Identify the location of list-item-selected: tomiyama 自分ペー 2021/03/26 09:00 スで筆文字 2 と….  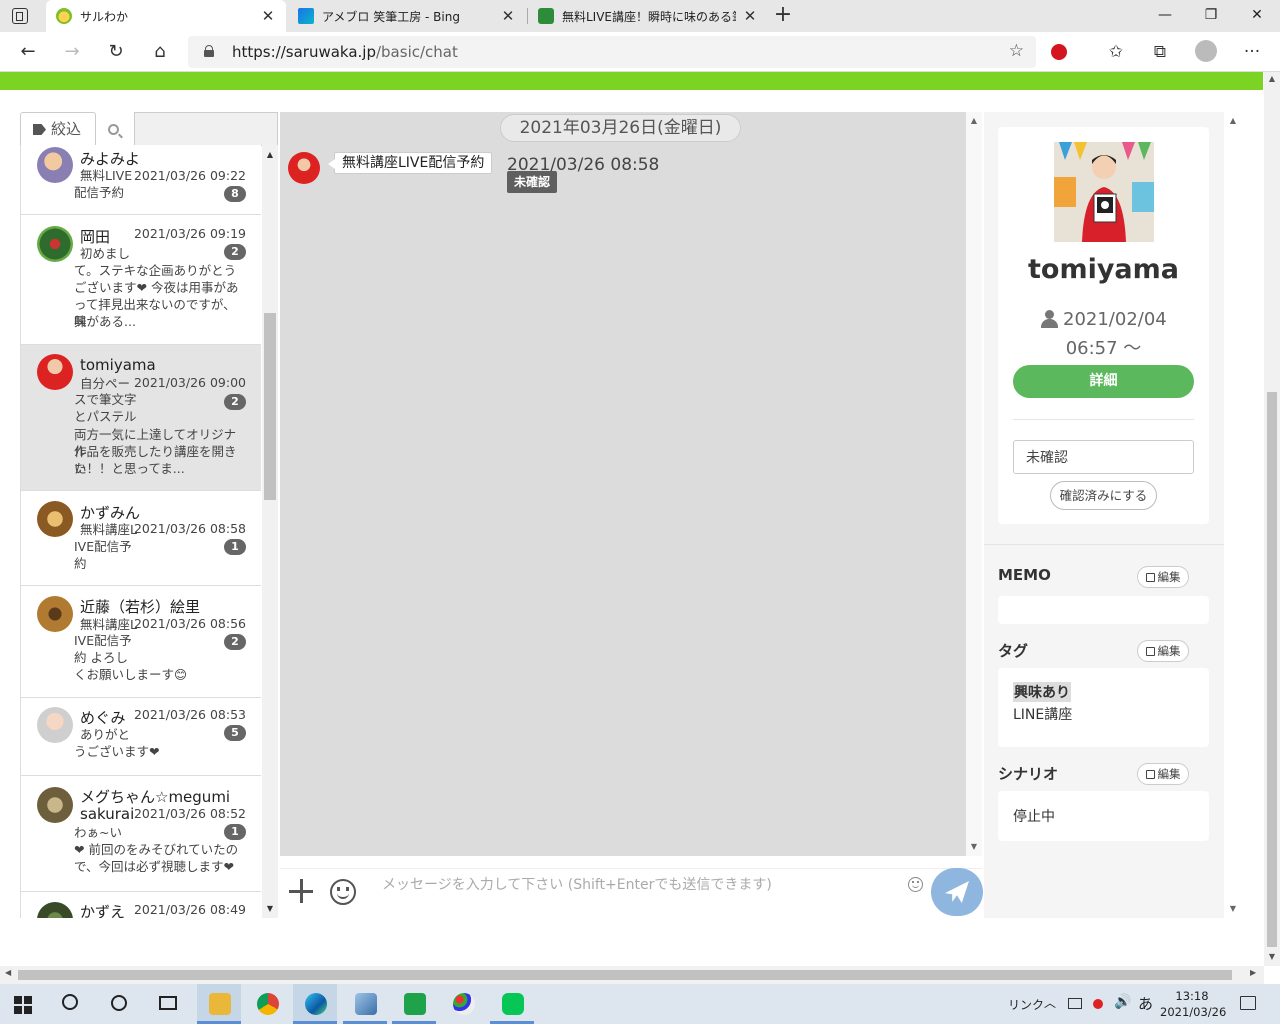
(141, 418).